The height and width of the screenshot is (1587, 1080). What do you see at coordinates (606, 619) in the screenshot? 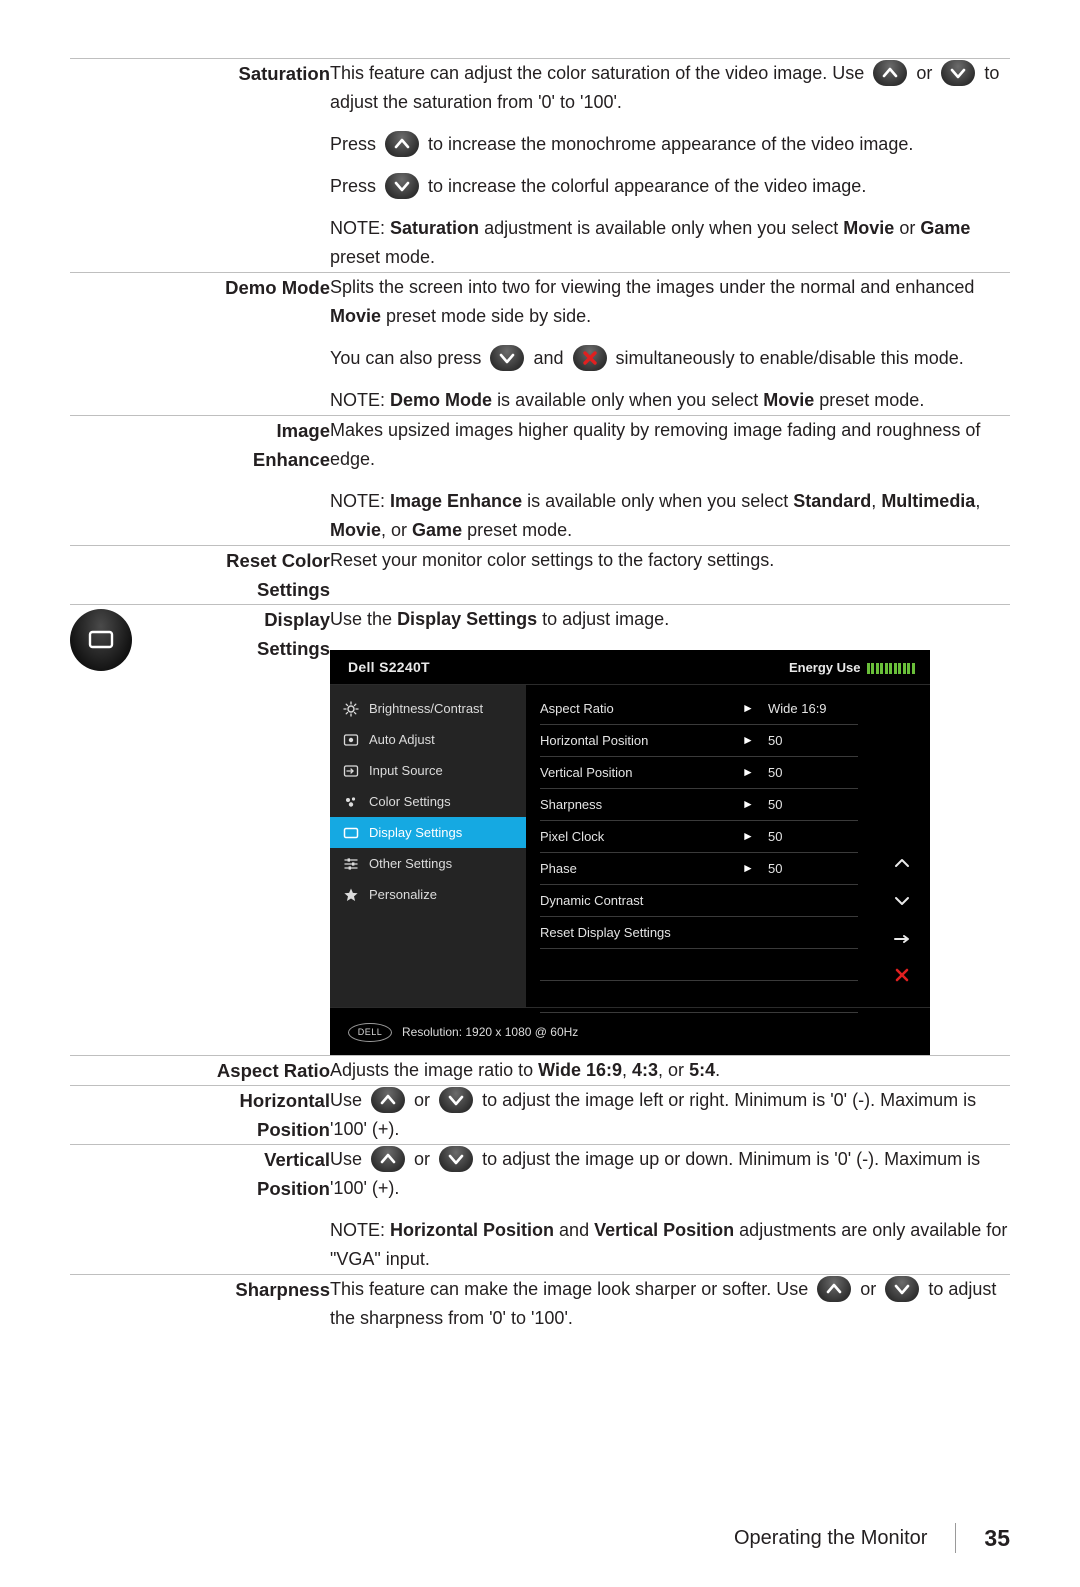
I see `lead-text-2: to adjust image.` at bounding box center [606, 619].